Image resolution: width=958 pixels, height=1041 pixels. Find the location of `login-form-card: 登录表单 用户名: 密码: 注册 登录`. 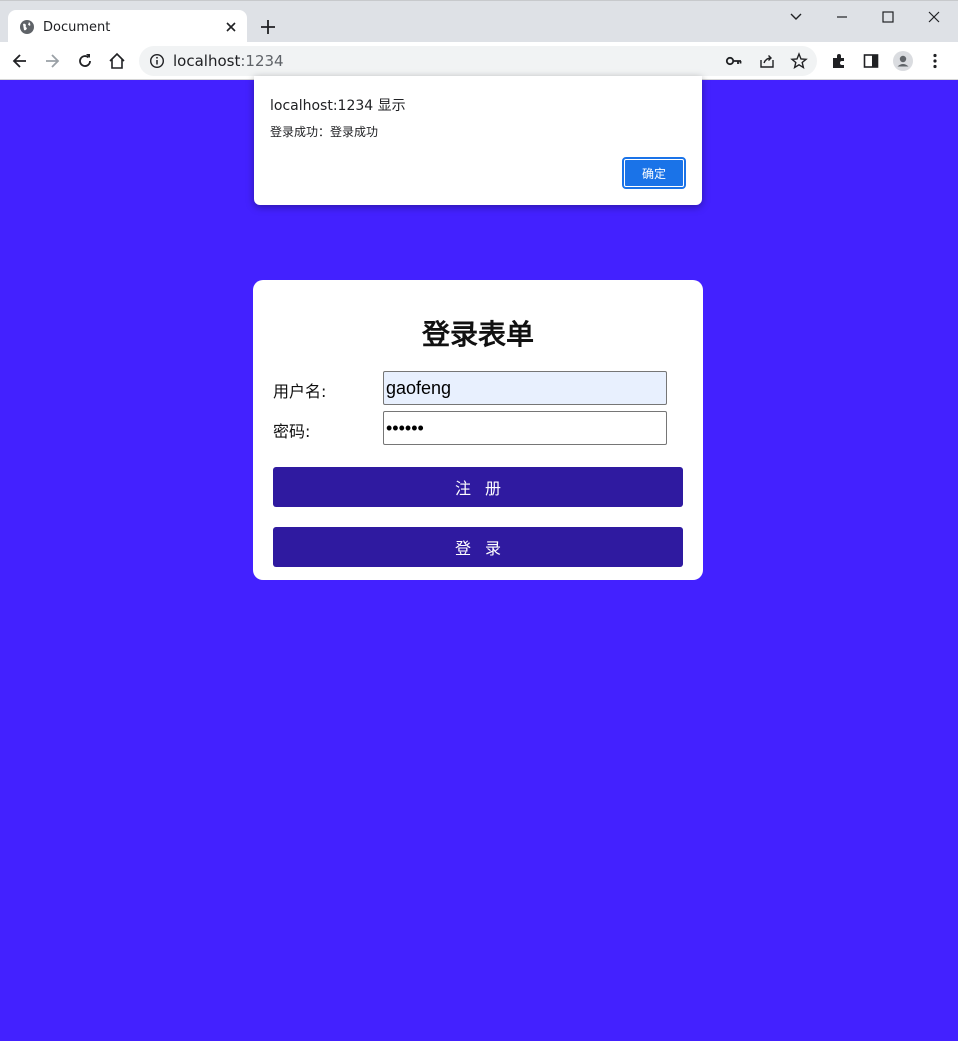

login-form-card: 登录表单 用户名: 密码: 注册 登录 is located at coordinates (478, 430).